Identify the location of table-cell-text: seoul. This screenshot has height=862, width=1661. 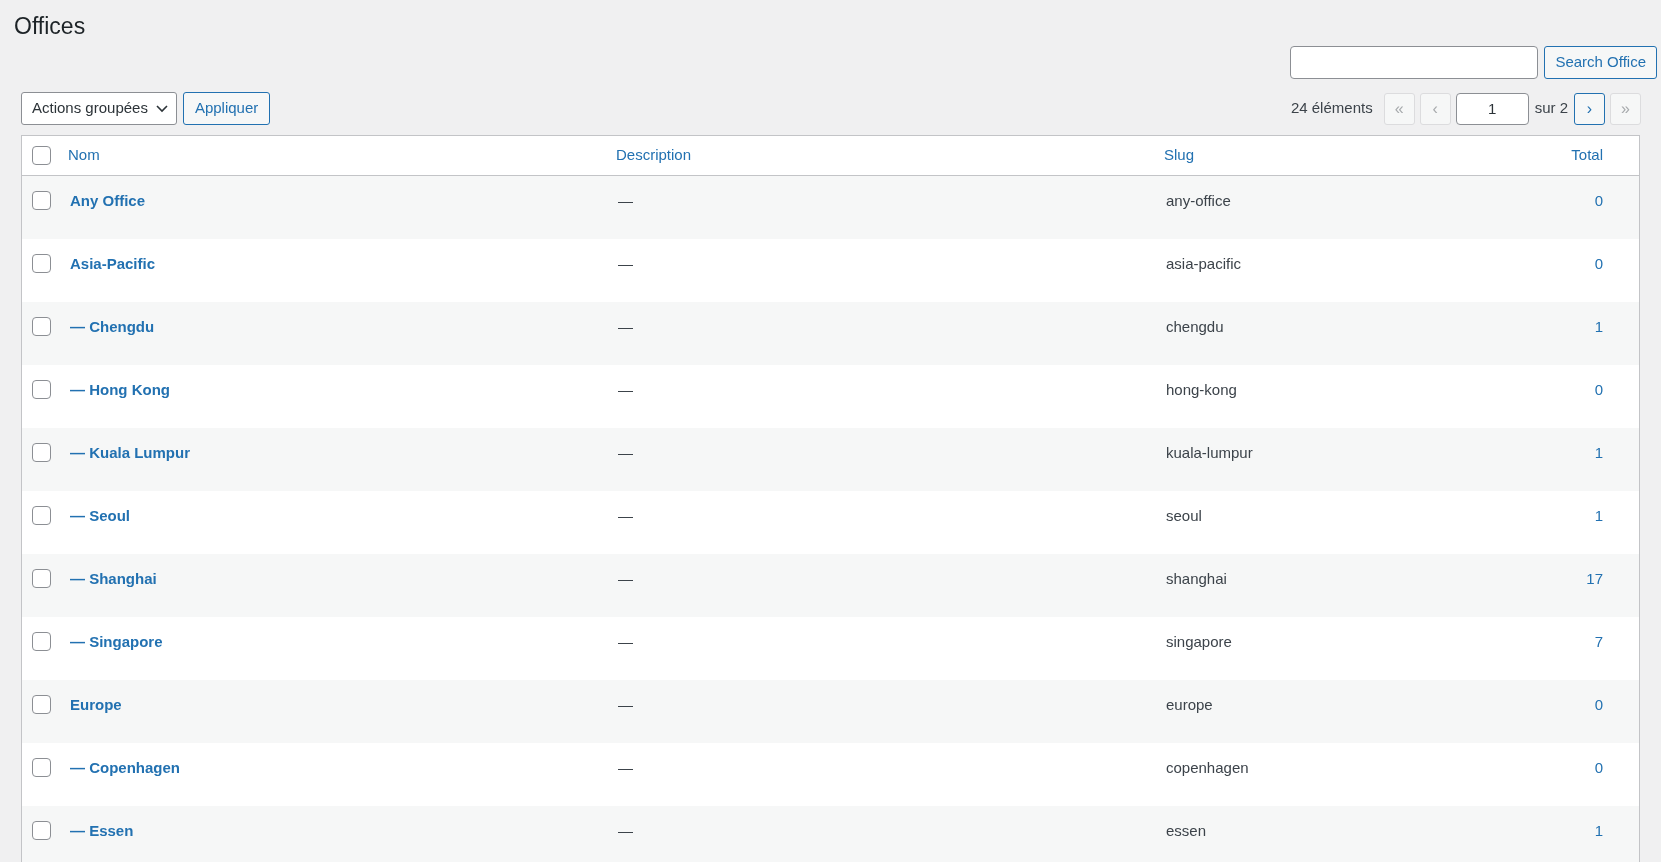
(1183, 515).